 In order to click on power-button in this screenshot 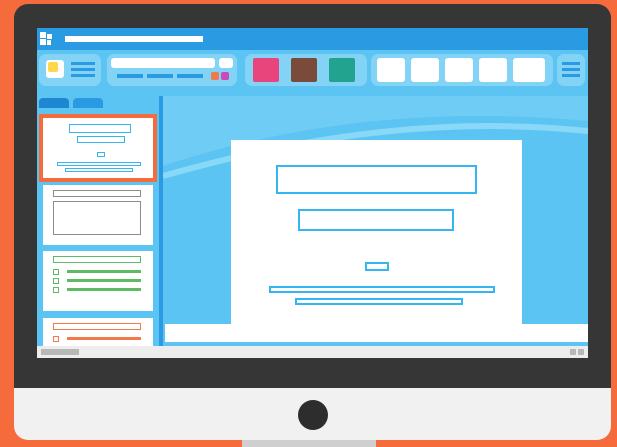, I will do `click(313, 415)`.